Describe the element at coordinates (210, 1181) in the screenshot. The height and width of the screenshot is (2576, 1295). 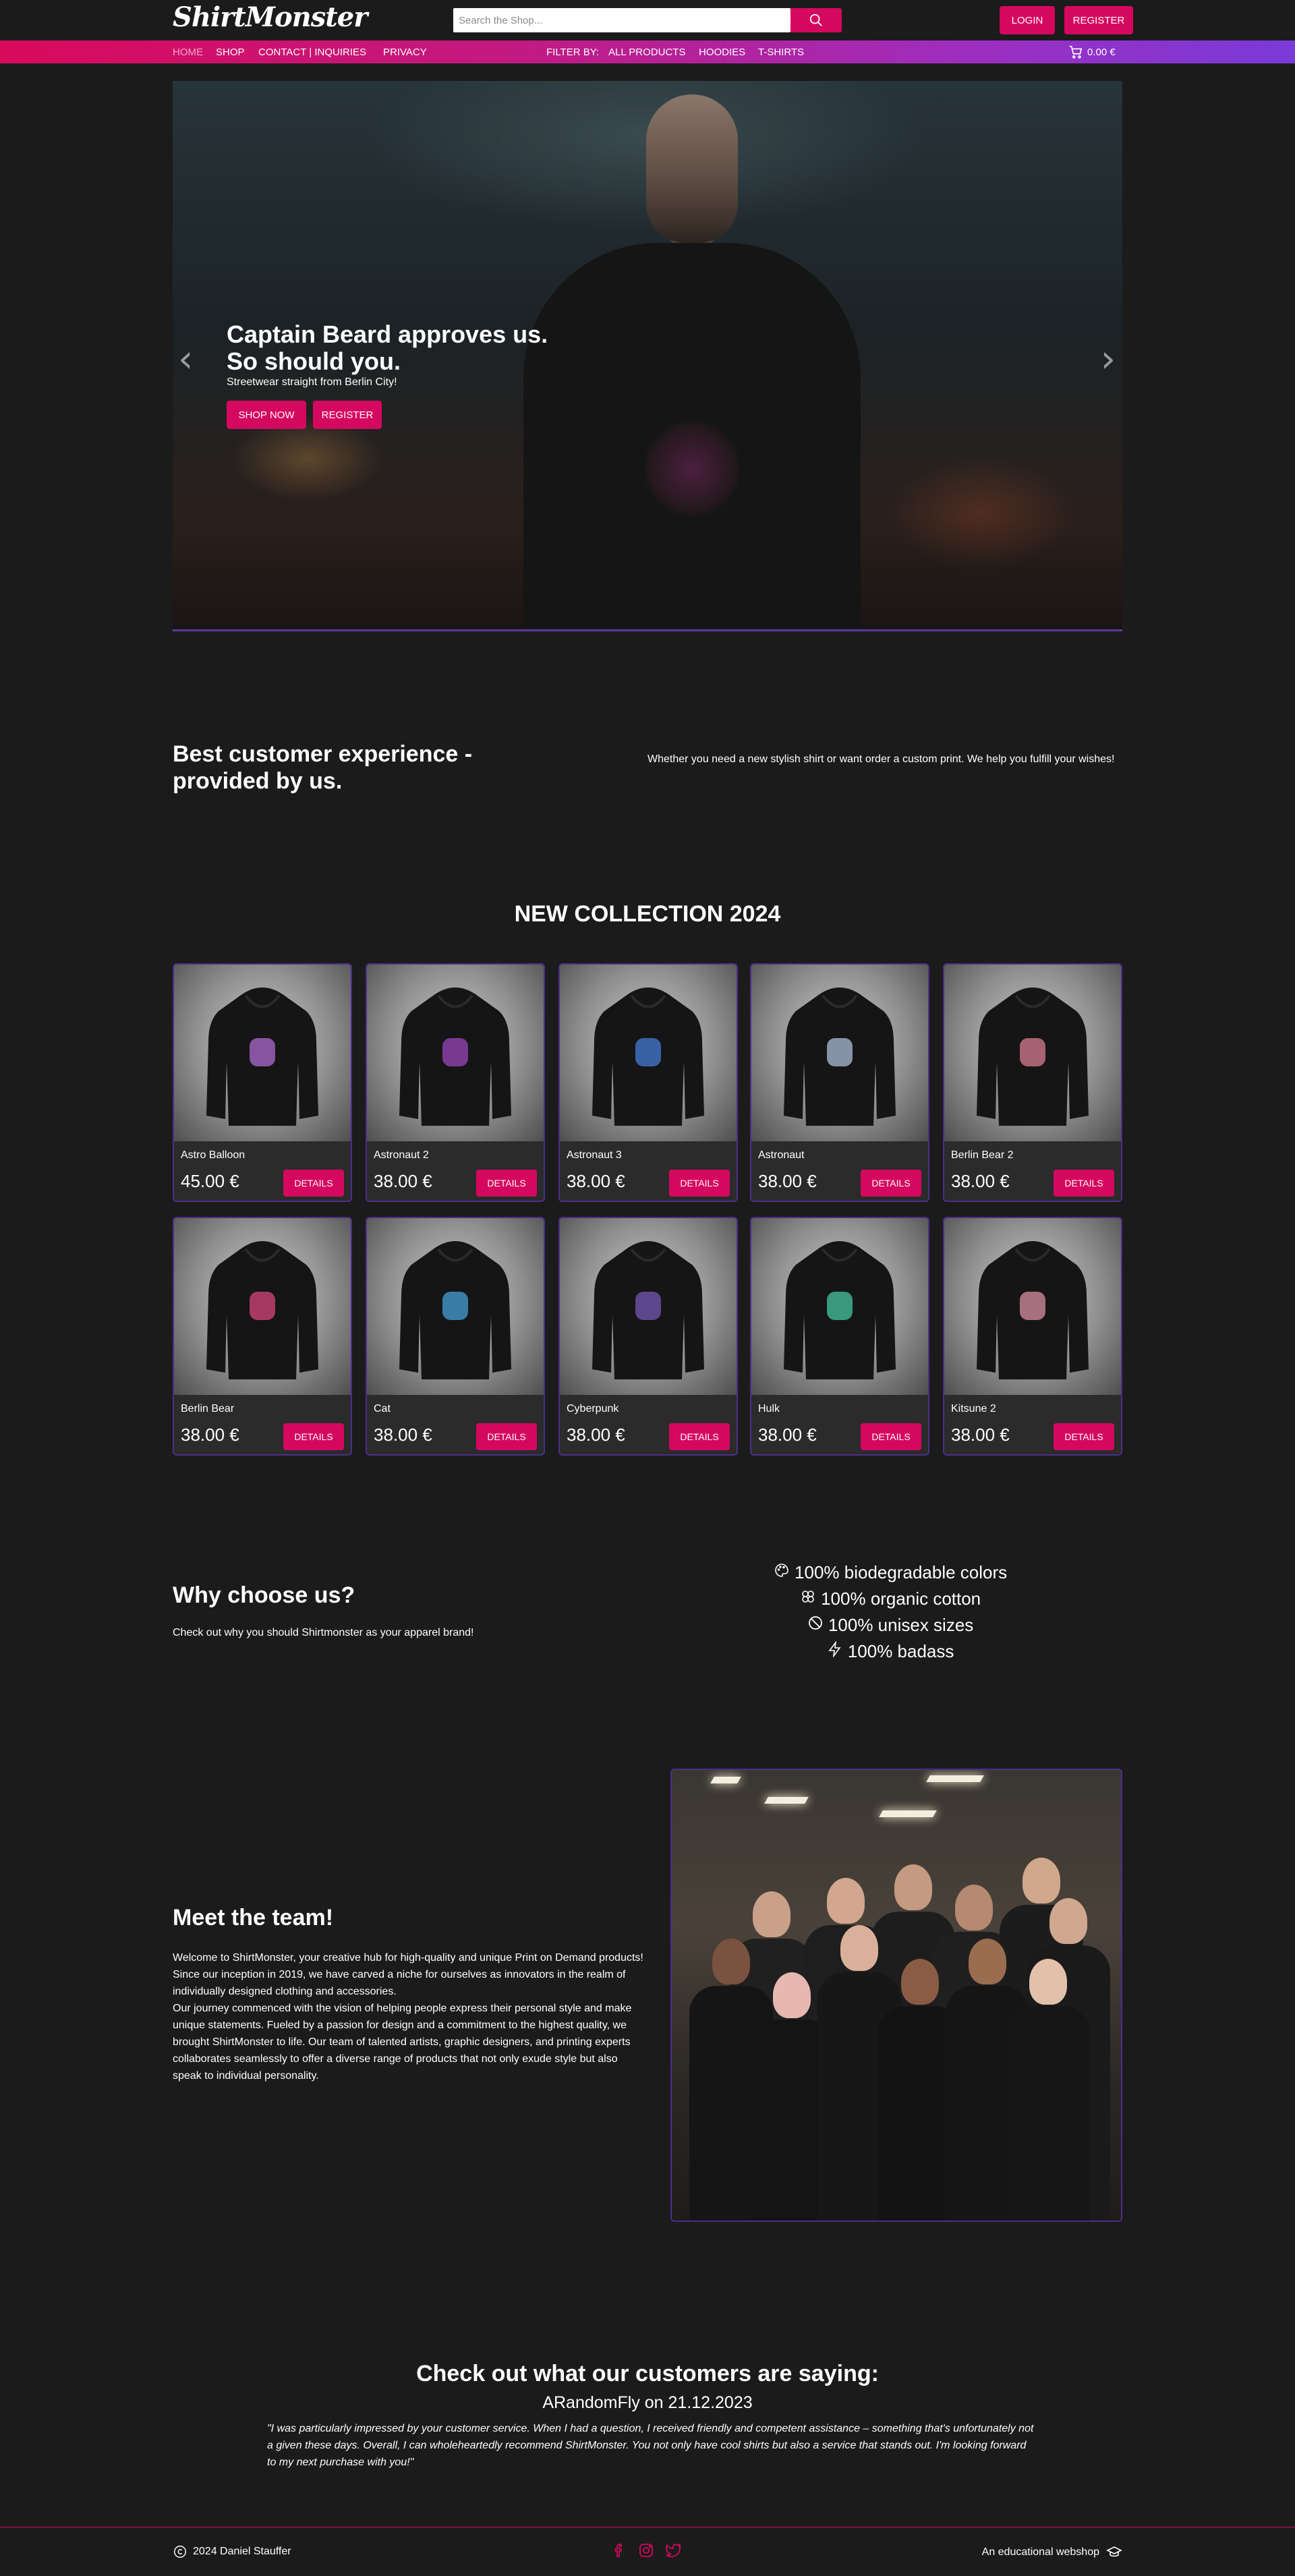
I see `product-price: 45.00 €` at that location.